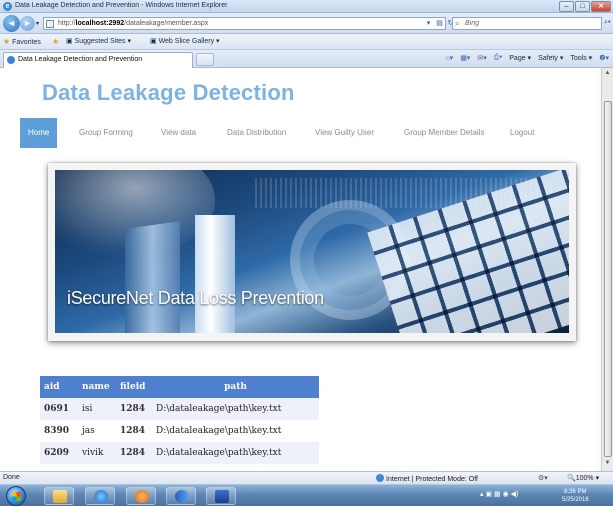  Describe the element at coordinates (97, 409) in the screenshot. I see `cell-name: isi` at that location.